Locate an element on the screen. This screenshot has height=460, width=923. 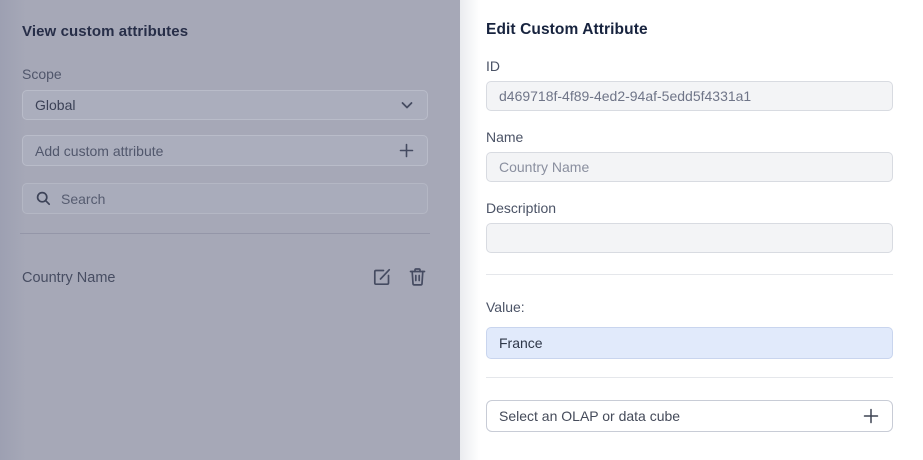
edit-icon is located at coordinates (382, 278).